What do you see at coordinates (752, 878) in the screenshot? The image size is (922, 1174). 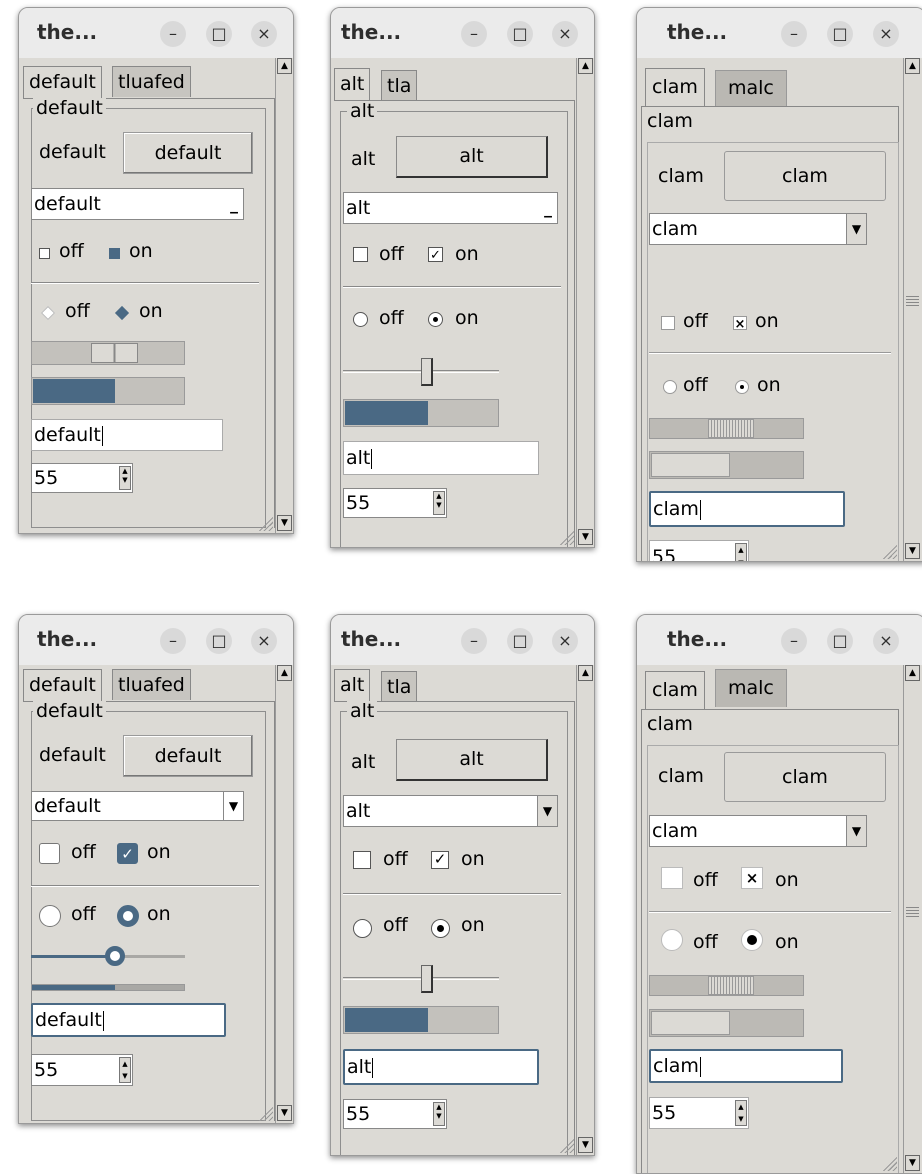 I see `checkbox-on: ×` at bounding box center [752, 878].